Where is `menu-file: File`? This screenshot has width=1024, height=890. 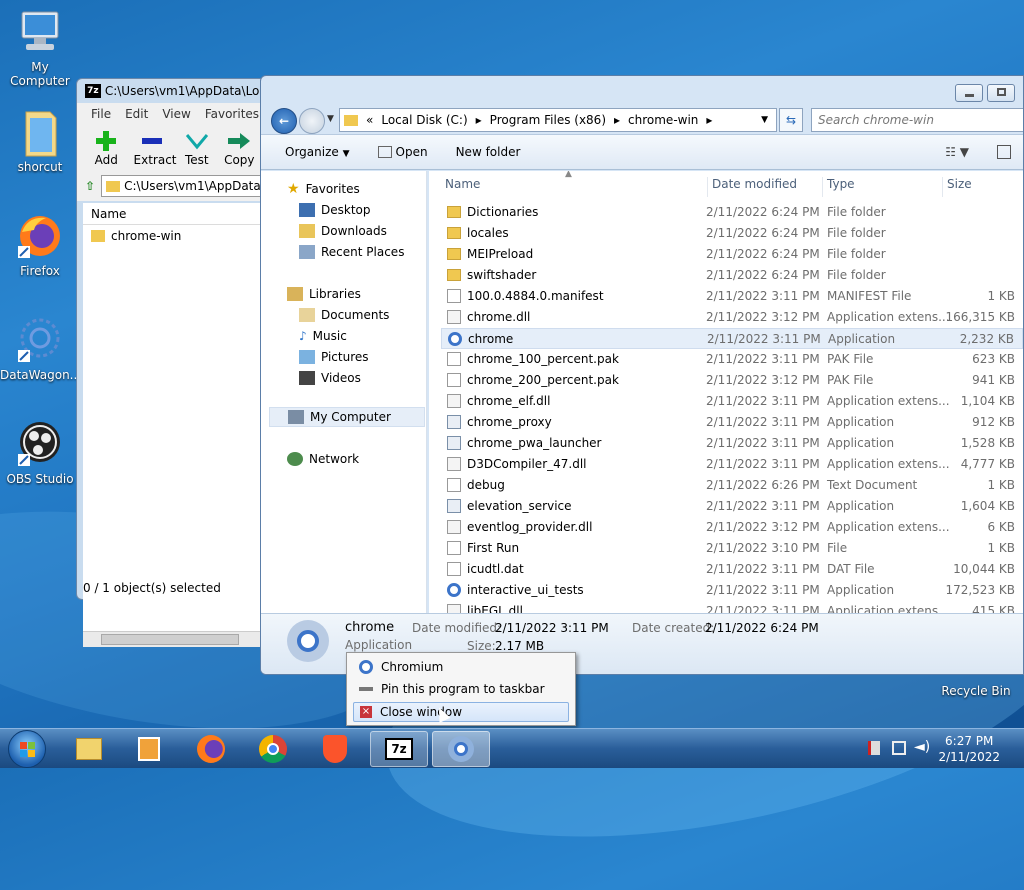 menu-file: File is located at coordinates (101, 114).